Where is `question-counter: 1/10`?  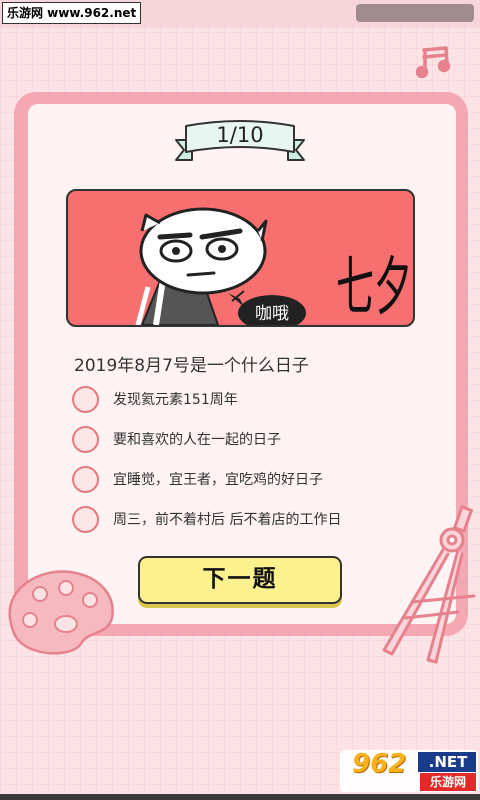 question-counter: 1/10 is located at coordinates (240, 135).